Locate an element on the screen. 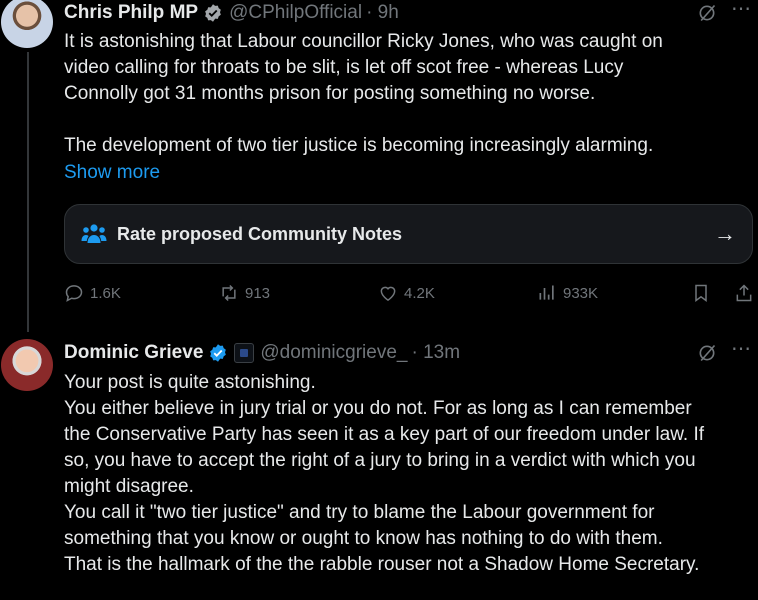 This screenshot has width=758, height=600. tweet2-time: · 13m is located at coordinates (435, 353).